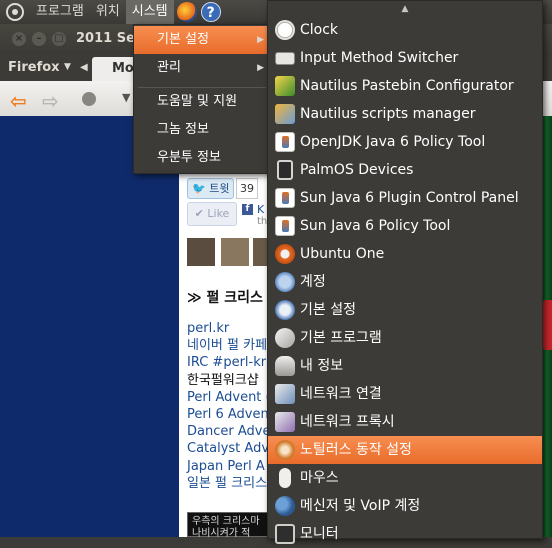 This screenshot has width=552, height=548. What do you see at coordinates (285, 394) in the screenshot?
I see `network-connections-icon` at bounding box center [285, 394].